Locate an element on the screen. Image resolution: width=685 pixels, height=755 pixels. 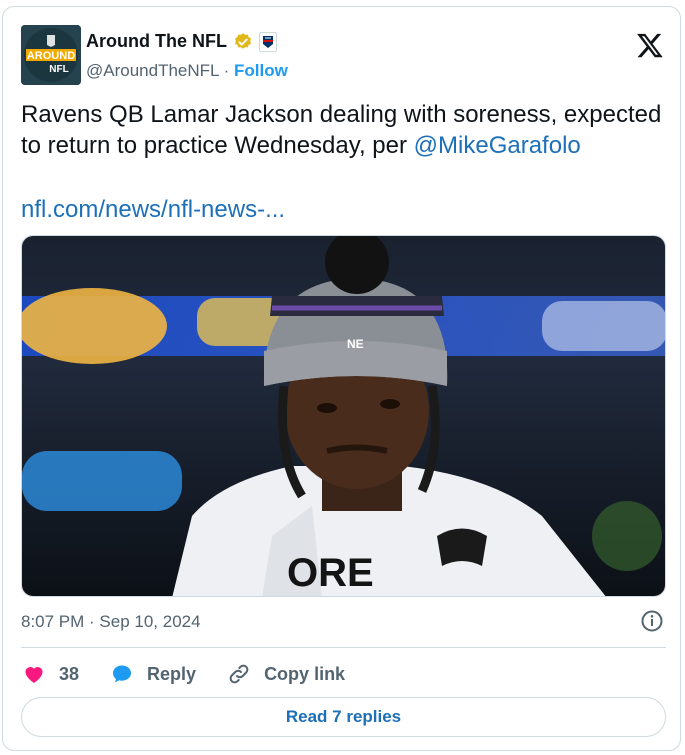
mention-link: @MikeGarafolo is located at coordinates (497, 145).